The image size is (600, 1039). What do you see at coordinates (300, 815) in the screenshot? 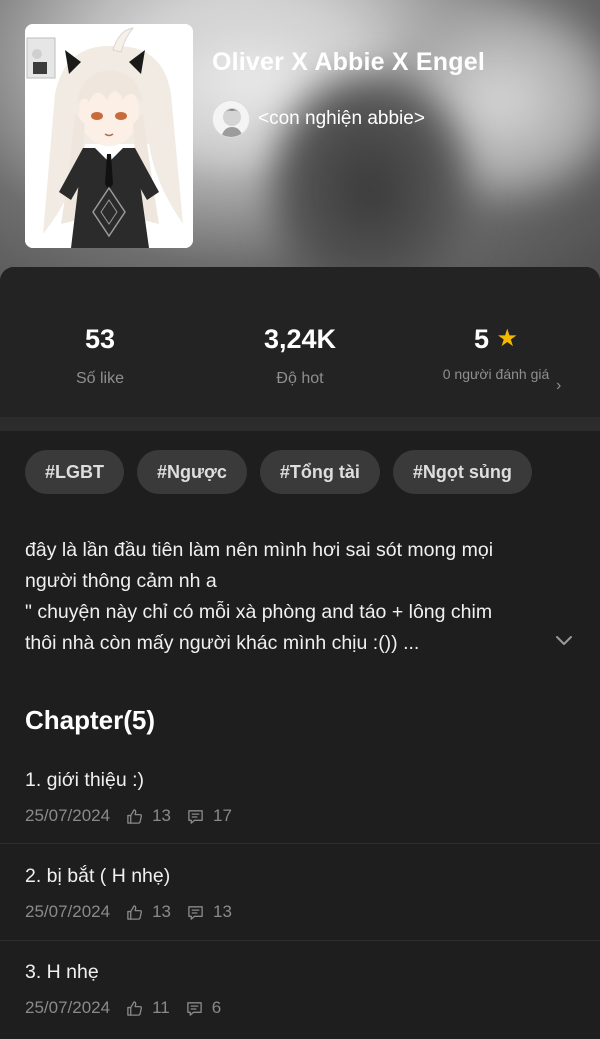
I see `chapter-item: 1. giới thiệu :) 25/07/2024 13 17` at bounding box center [300, 815].